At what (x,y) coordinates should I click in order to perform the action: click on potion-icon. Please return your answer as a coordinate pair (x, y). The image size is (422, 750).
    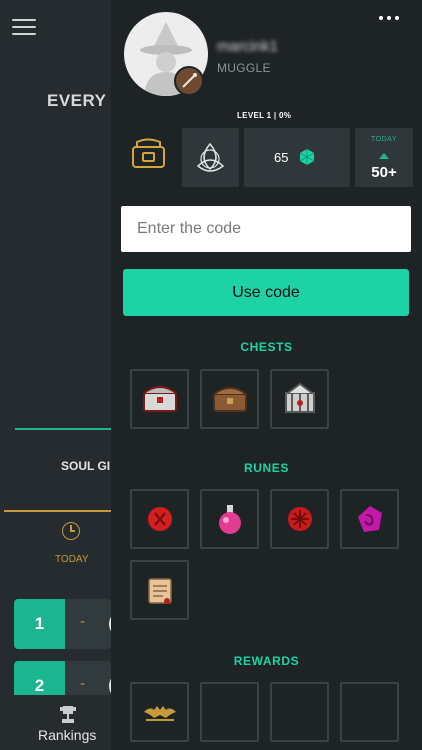
    Looking at the image, I should click on (230, 519).